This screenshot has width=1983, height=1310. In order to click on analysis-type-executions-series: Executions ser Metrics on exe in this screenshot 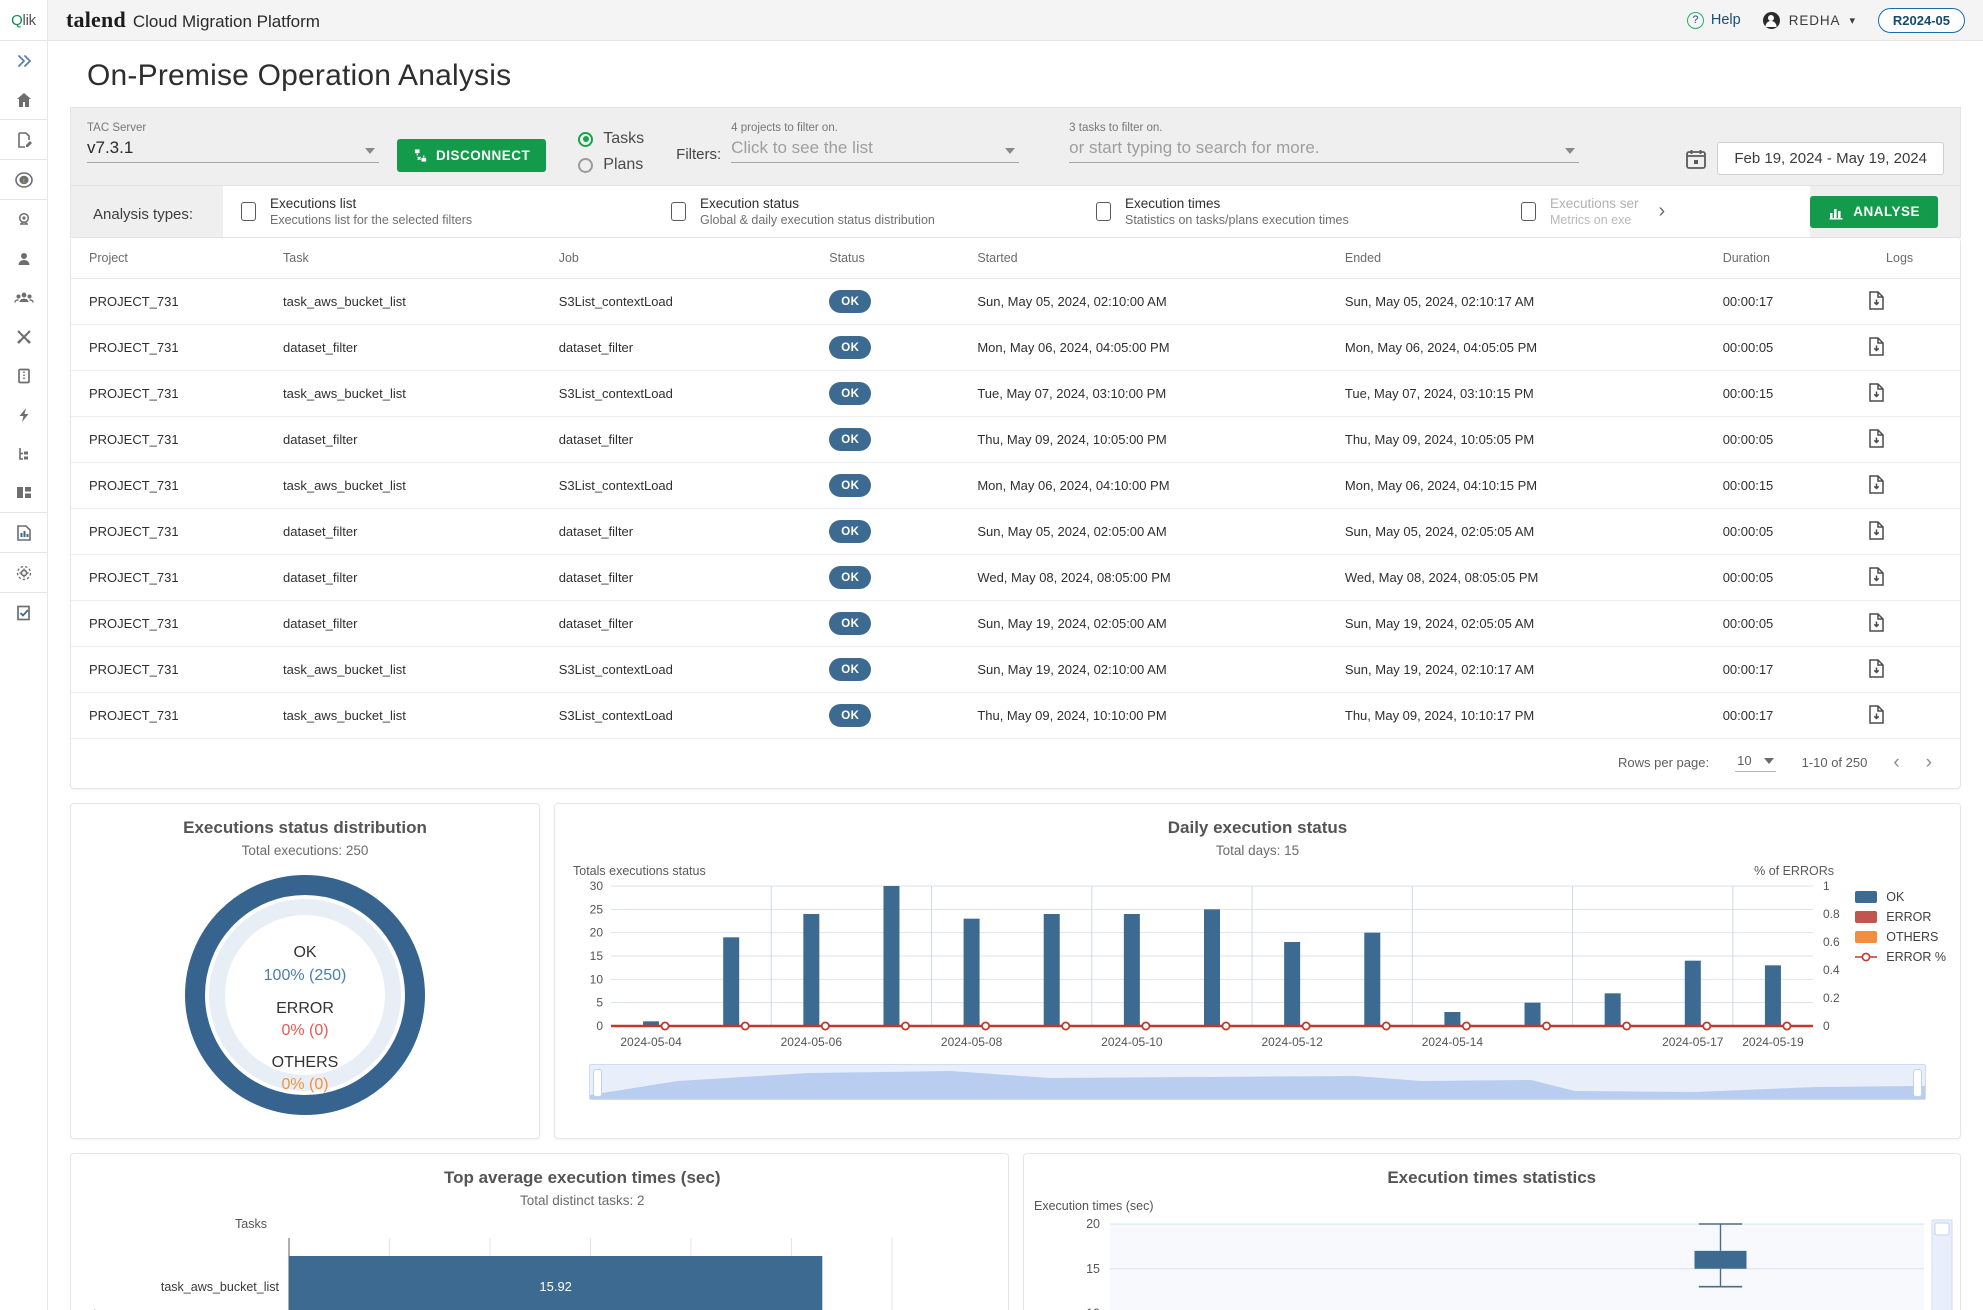, I will do `click(1580, 211)`.